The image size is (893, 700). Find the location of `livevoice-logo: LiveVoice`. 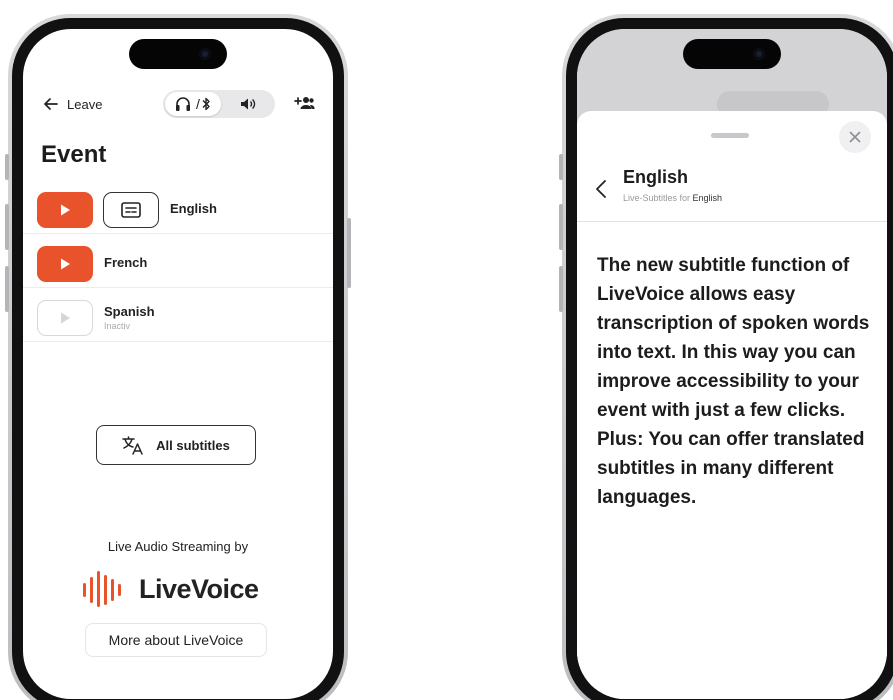

livevoice-logo: LiveVoice is located at coordinates (170, 589).